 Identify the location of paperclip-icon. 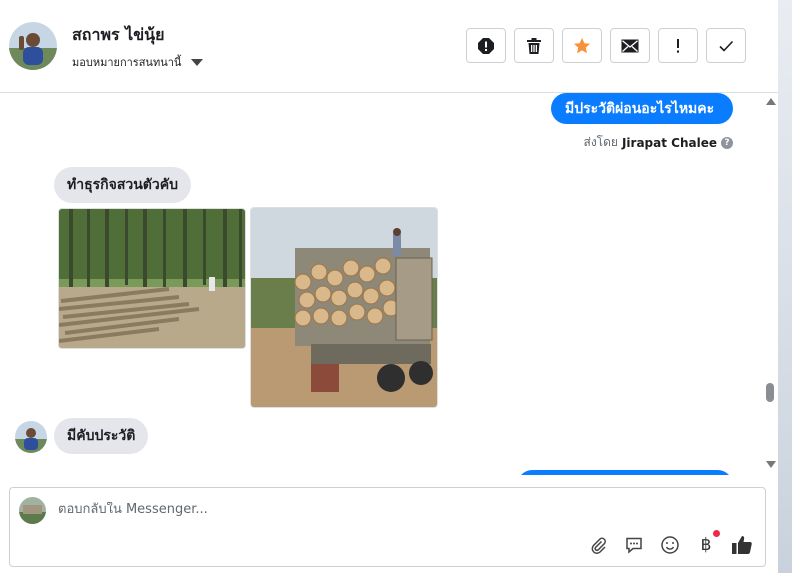
(598, 545).